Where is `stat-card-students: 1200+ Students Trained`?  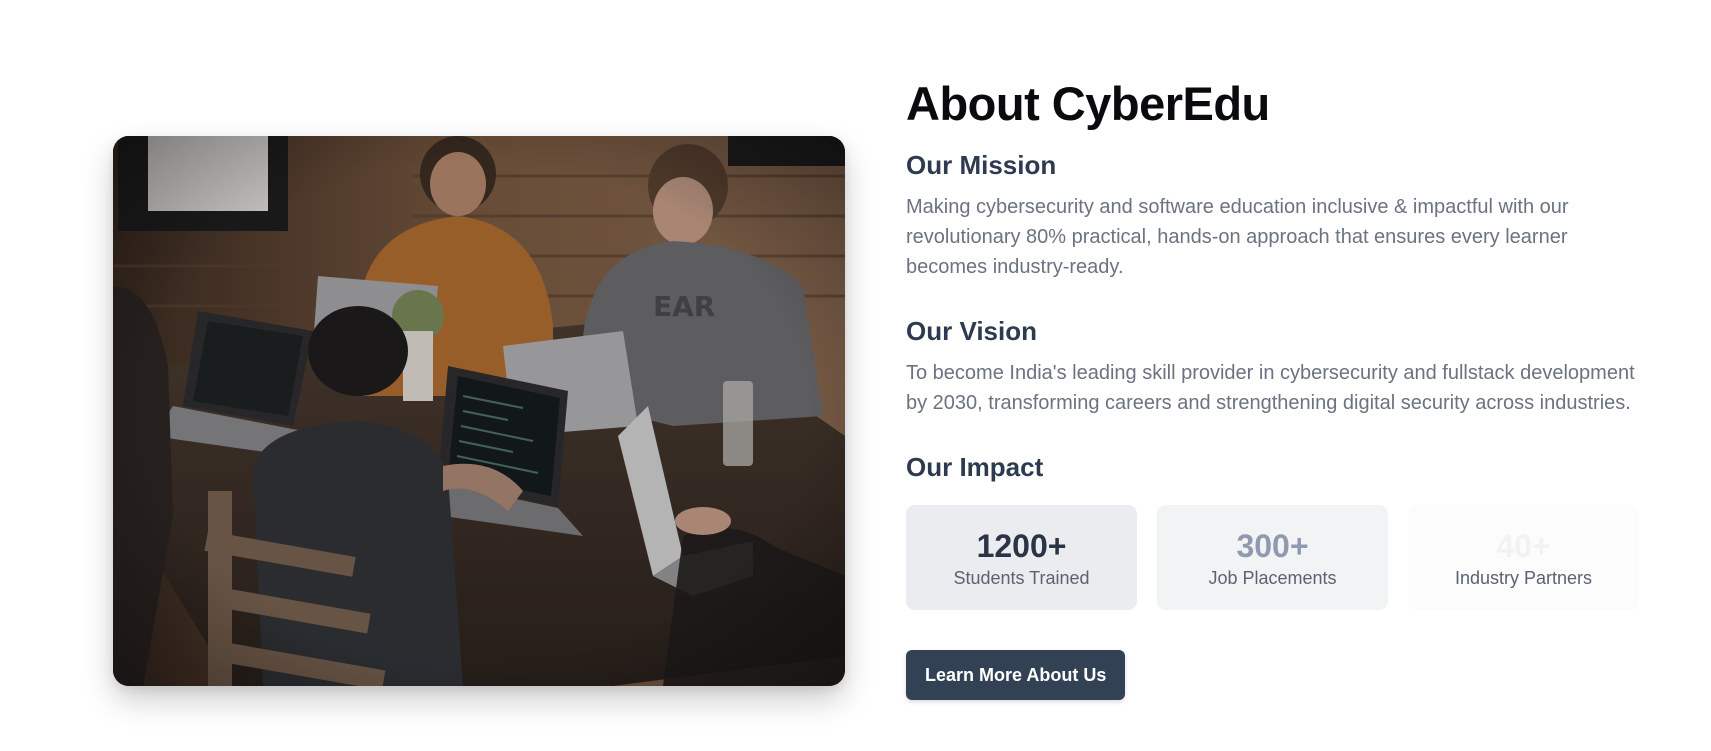
stat-card-students: 1200+ Students Trained is located at coordinates (1021, 557).